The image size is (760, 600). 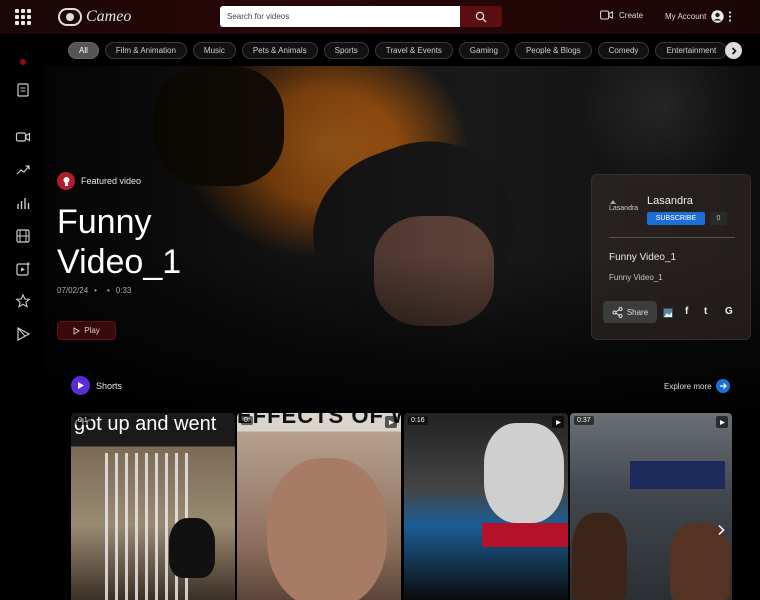 What do you see at coordinates (109, 16) in the screenshot?
I see `brand-name: Cameo` at bounding box center [109, 16].